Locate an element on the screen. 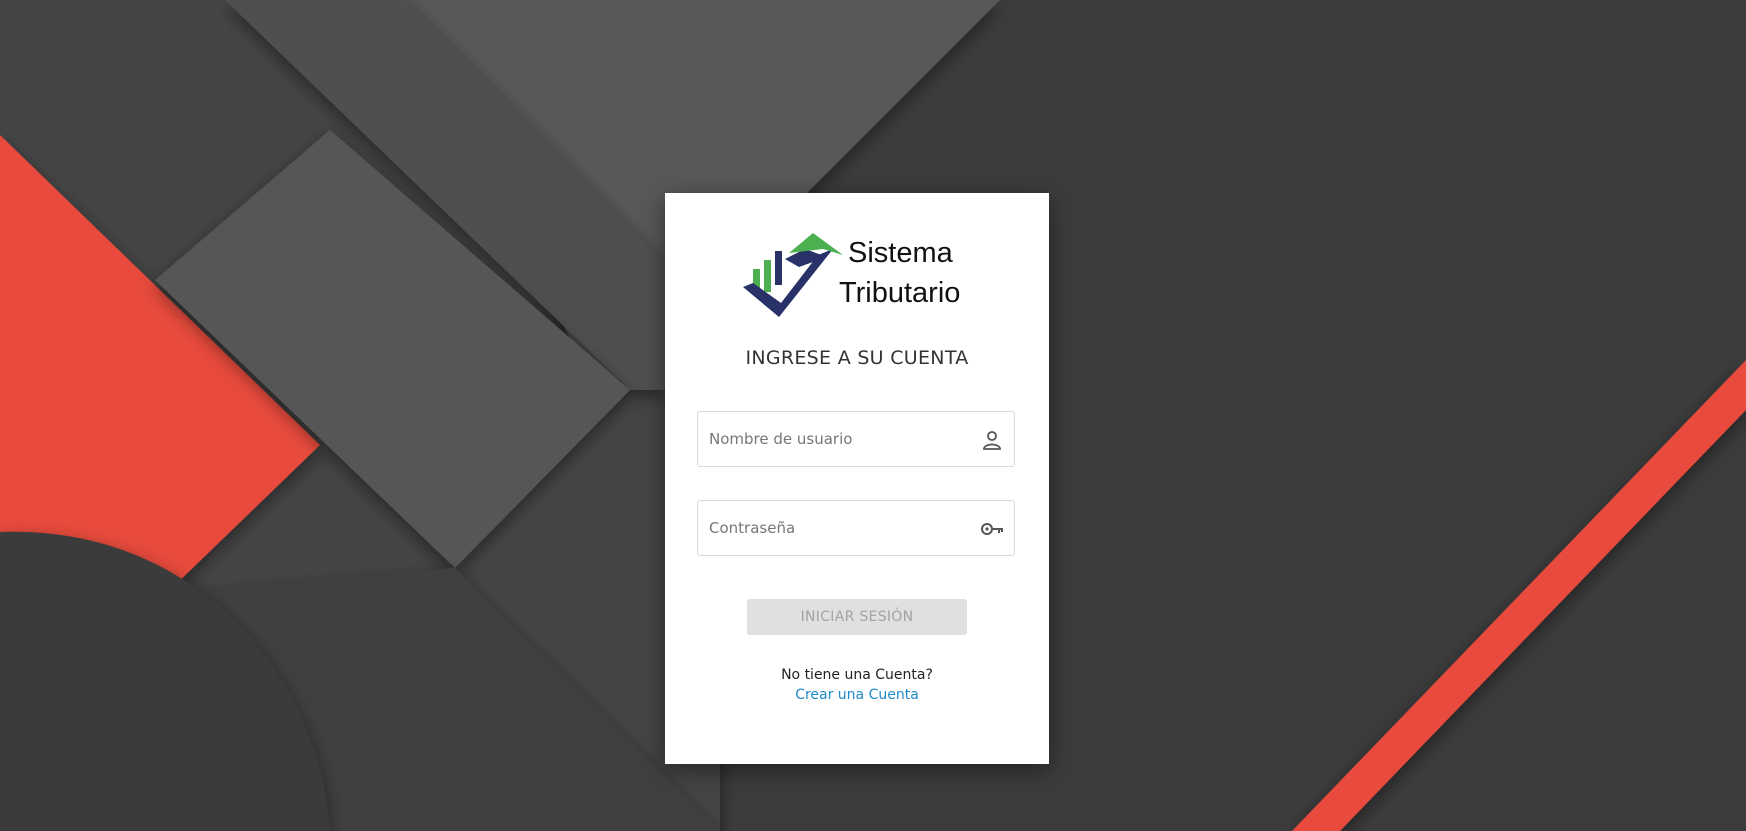 The width and height of the screenshot is (1746, 831). app-logo: Sistema Tributario is located at coordinates (858, 275).